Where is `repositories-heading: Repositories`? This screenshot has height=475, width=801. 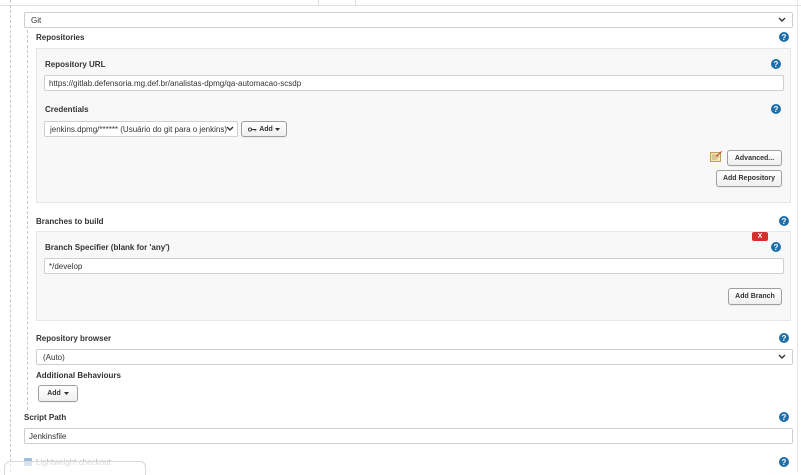 repositories-heading: Repositories is located at coordinates (60, 37).